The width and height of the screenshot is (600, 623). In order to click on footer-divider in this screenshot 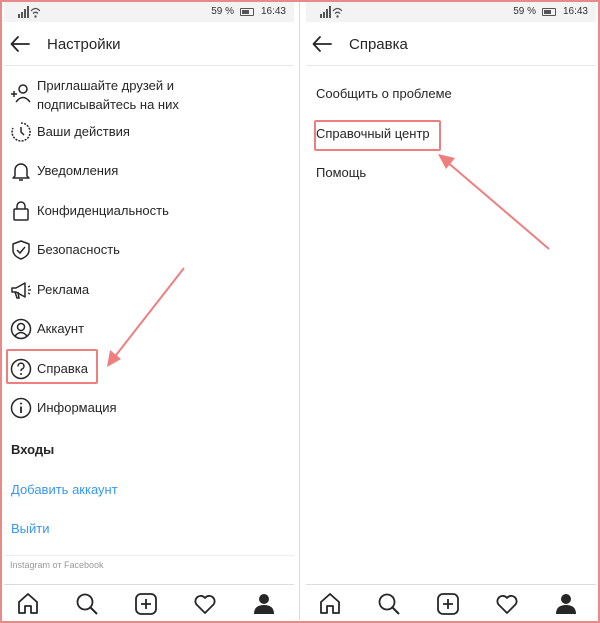, I will do `click(149, 555)`.